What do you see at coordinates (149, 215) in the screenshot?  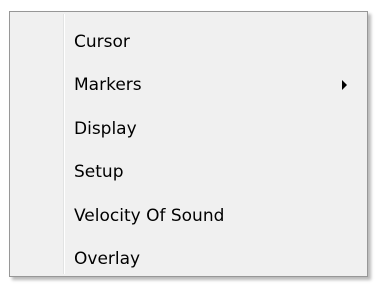 I see `menu-item-label: Velocity Of Sound` at bounding box center [149, 215].